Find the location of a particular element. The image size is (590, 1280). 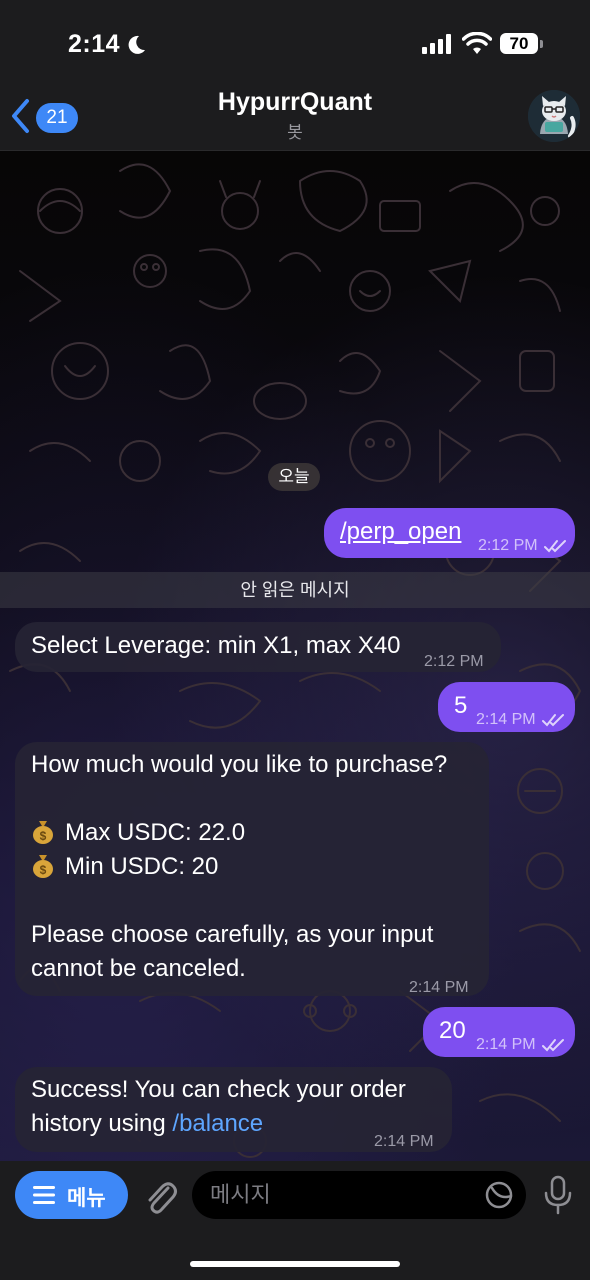

menu-button: 메뉴 is located at coordinates (71, 1195).